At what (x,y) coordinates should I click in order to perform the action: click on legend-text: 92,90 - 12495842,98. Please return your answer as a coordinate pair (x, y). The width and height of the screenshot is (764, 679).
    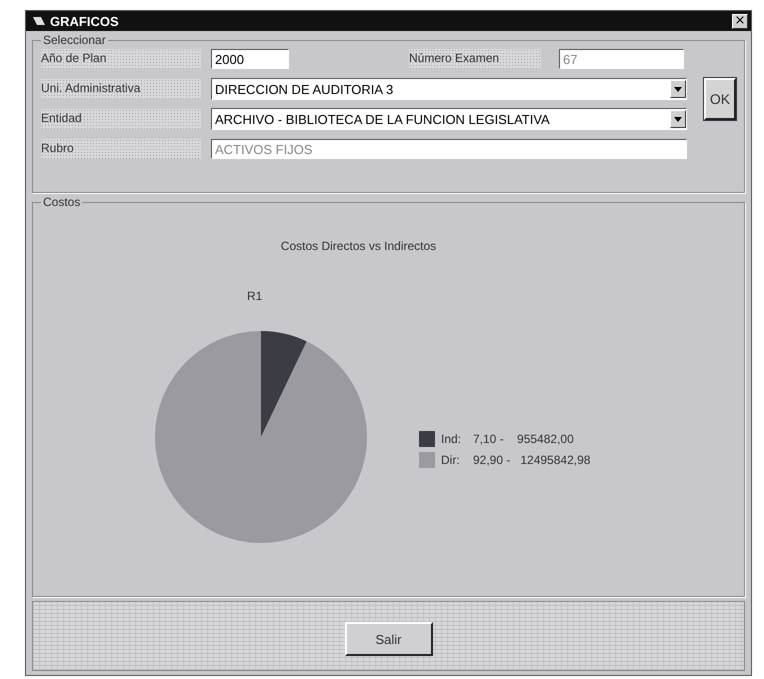
    Looking at the image, I should click on (531, 460).